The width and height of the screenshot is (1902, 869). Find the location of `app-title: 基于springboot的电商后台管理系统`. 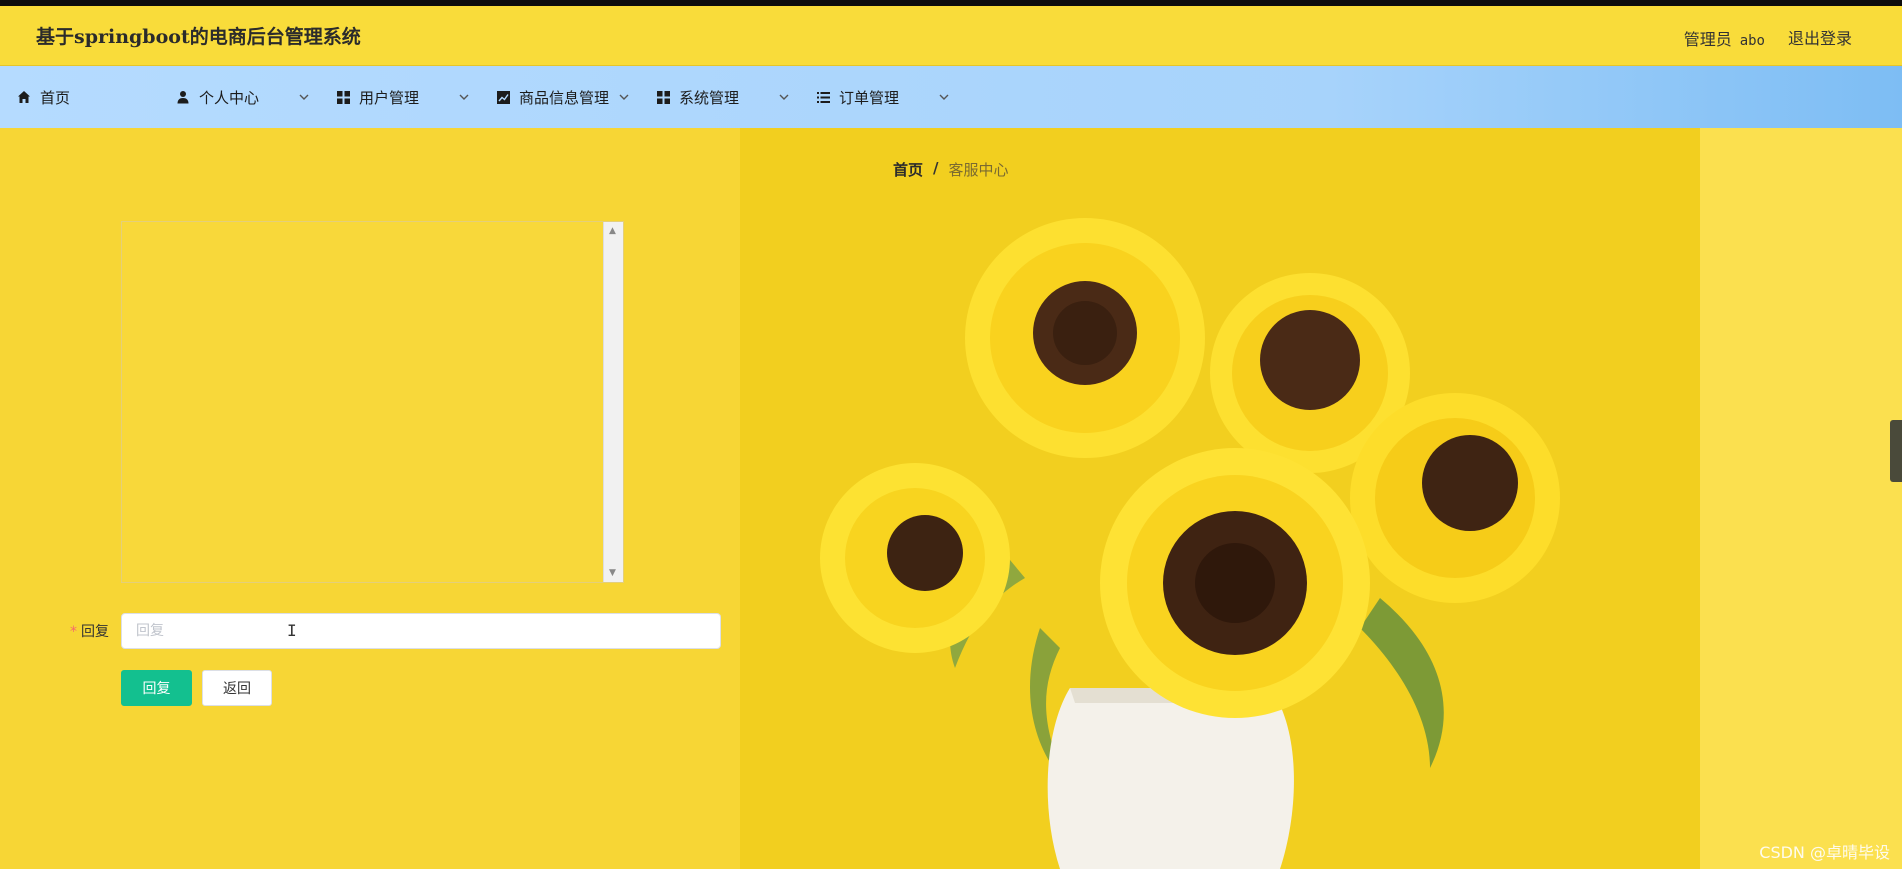

app-title: 基于springboot的电商后台管理系统 is located at coordinates (198, 37).